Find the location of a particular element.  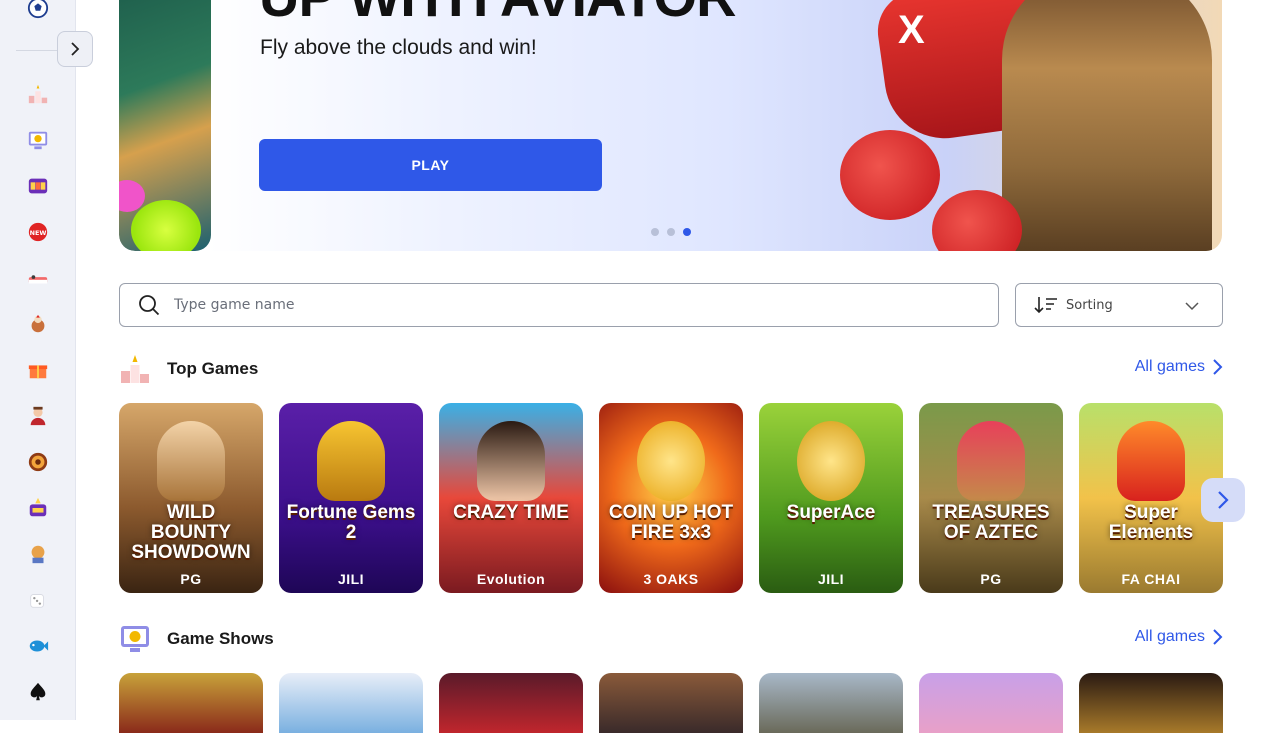

game-title: CRAZY TIME is located at coordinates (511, 512).